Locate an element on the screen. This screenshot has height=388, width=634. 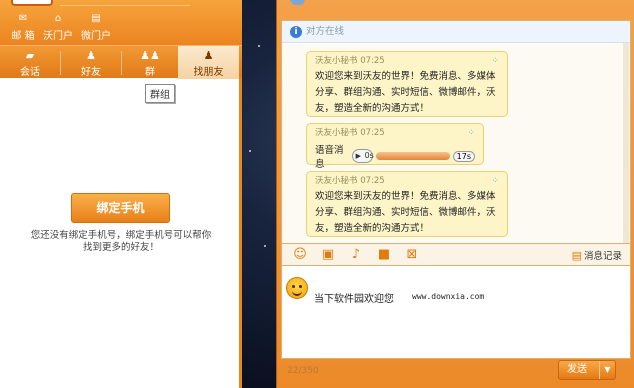
message-history-button: ▤ 消息记录 is located at coordinates (597, 255).